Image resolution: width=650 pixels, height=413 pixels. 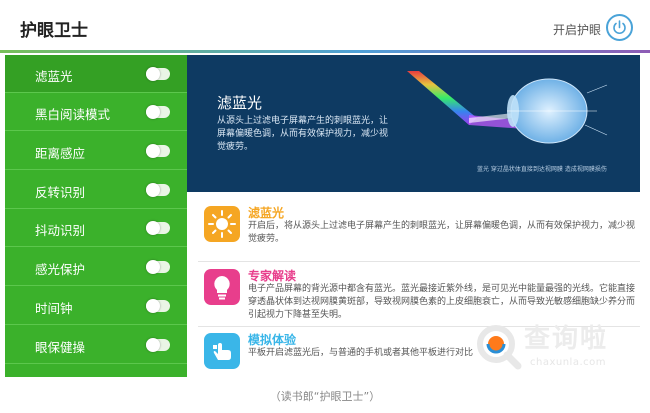 What do you see at coordinates (96, 267) in the screenshot?
I see `sidebar-item-light-protection: 感光保护` at bounding box center [96, 267].